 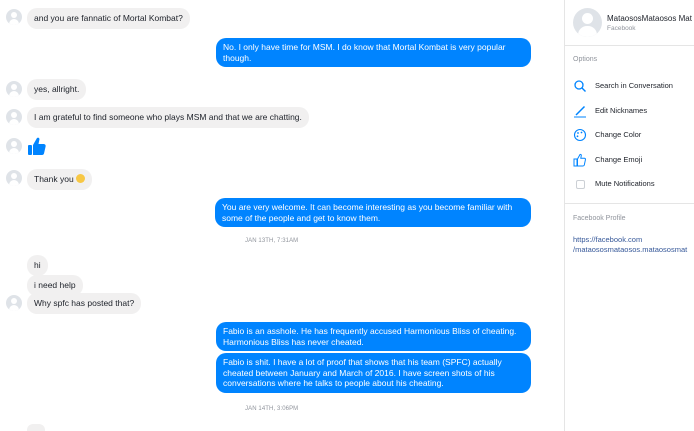 I want to click on message-incoming, so click(x=36, y=427).